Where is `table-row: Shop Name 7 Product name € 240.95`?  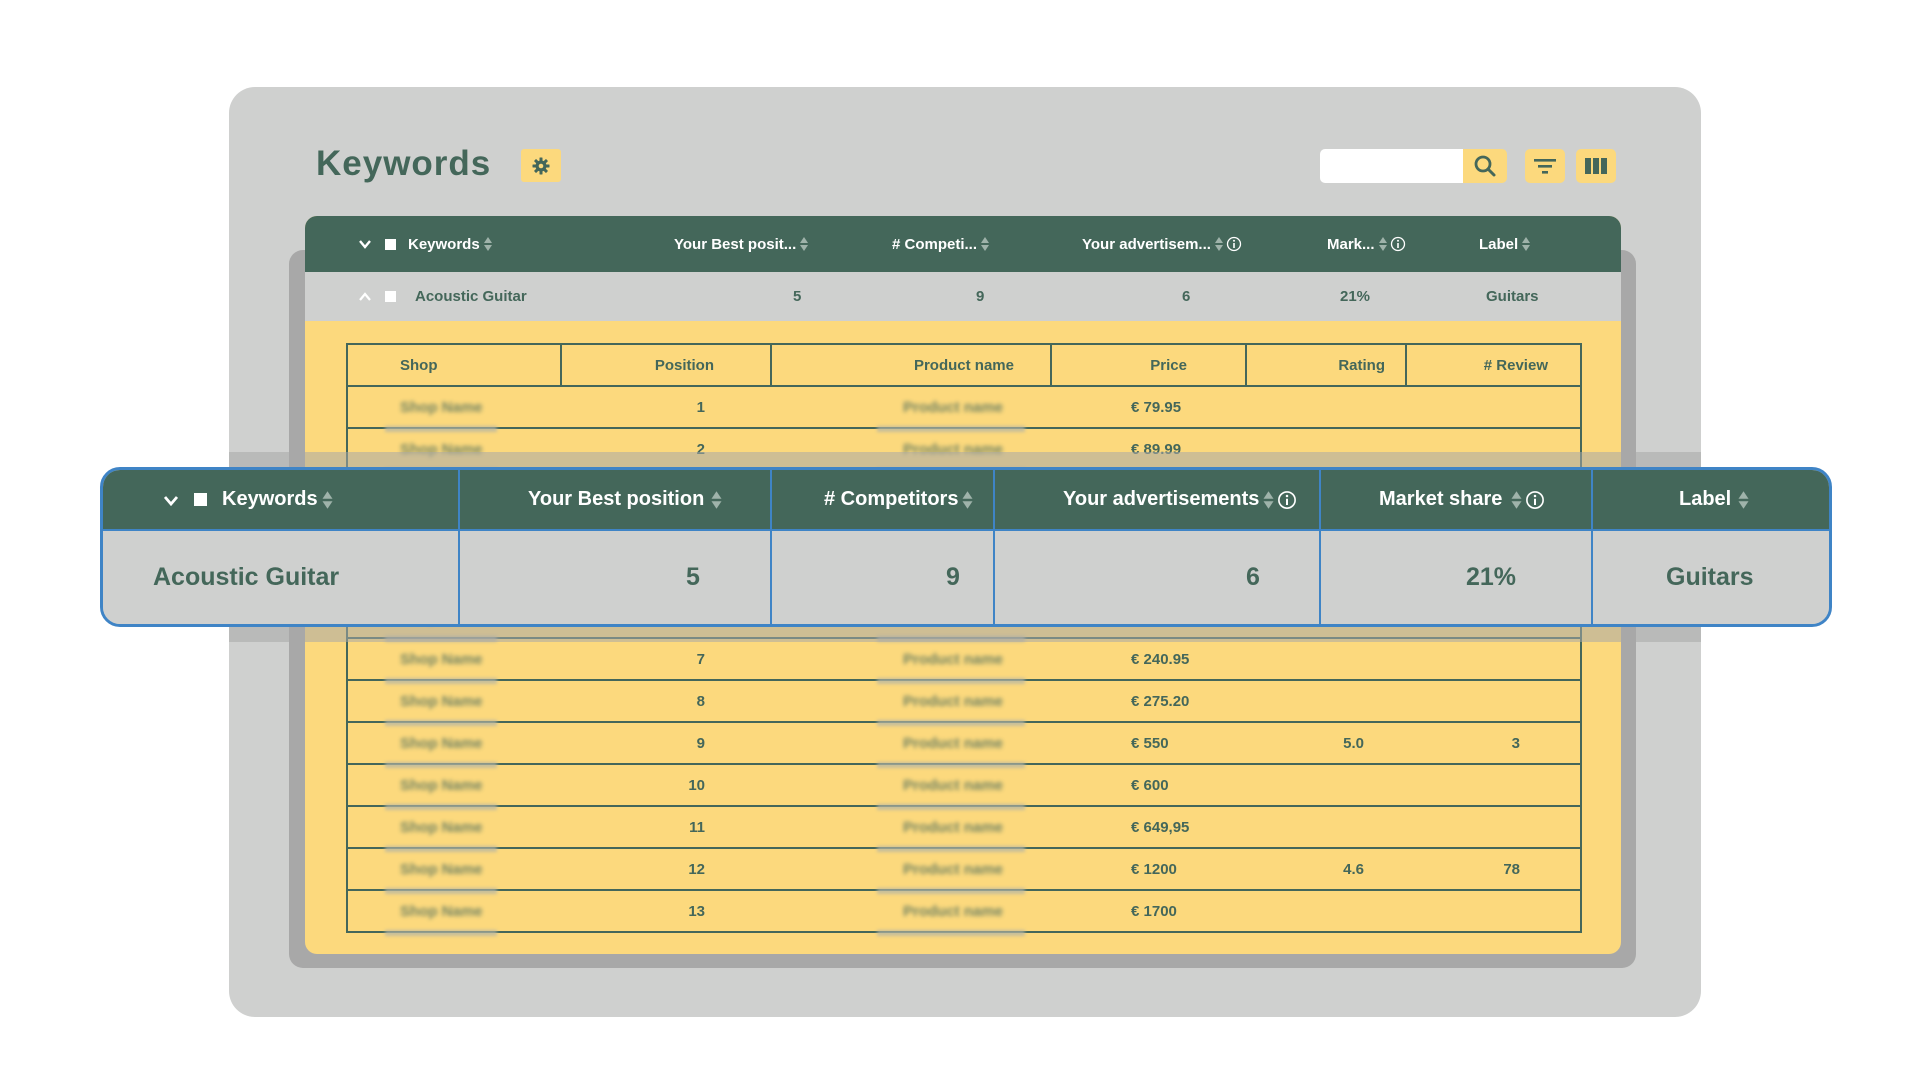 table-row: Shop Name 7 Product name € 240.95 is located at coordinates (964, 660).